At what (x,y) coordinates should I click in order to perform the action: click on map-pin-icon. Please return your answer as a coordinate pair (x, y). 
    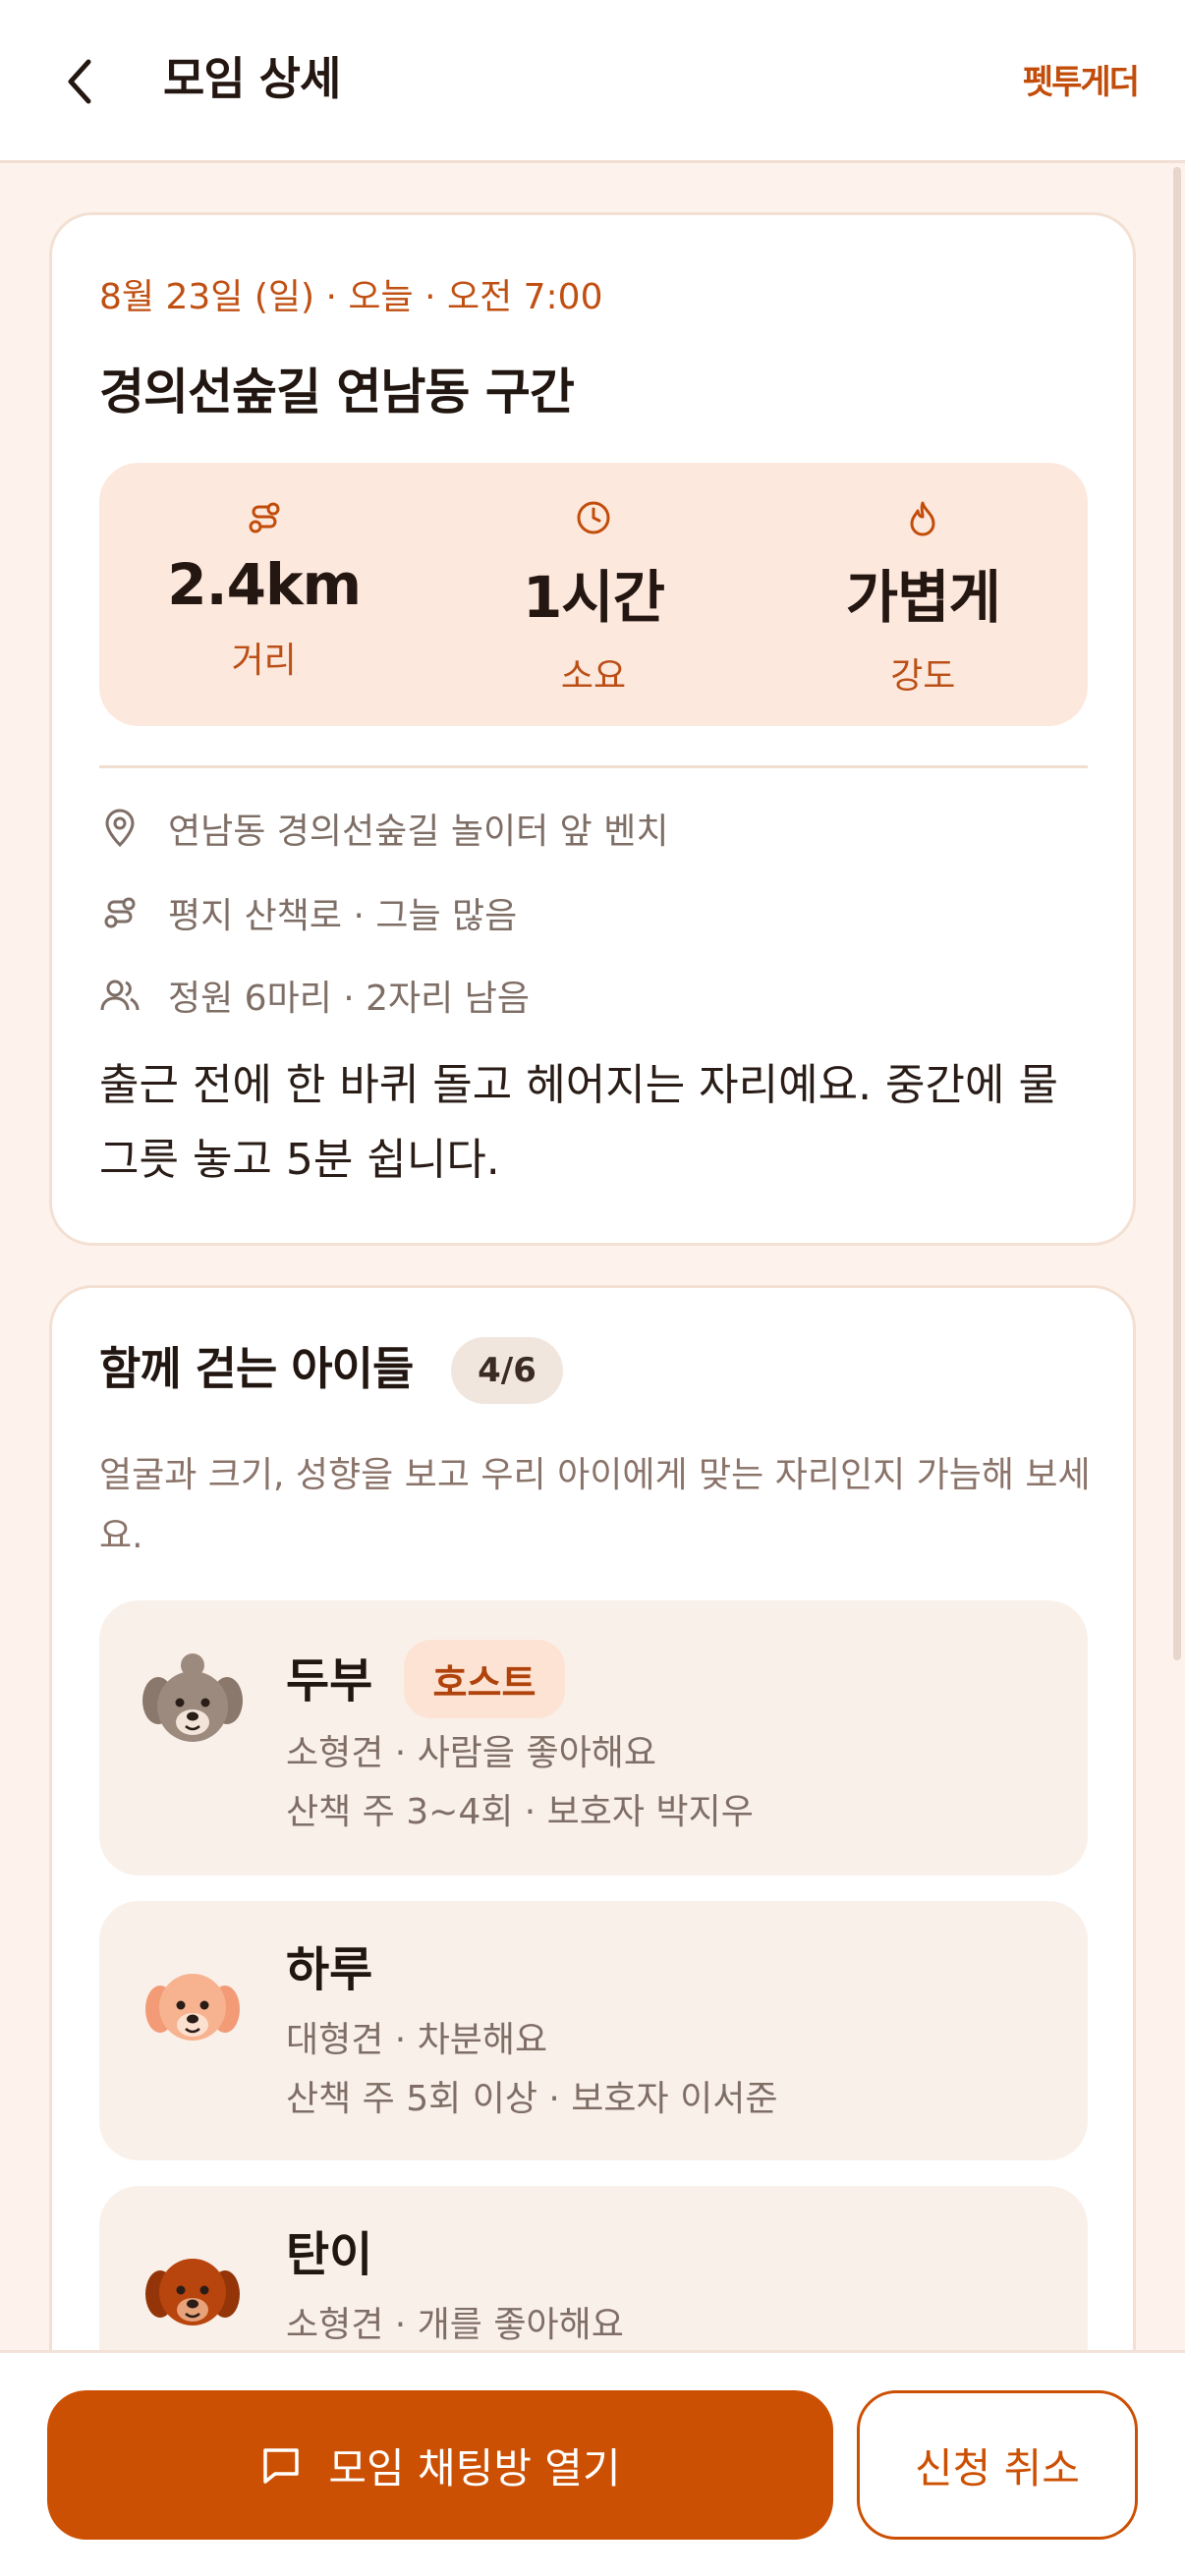
    Looking at the image, I should click on (120, 828).